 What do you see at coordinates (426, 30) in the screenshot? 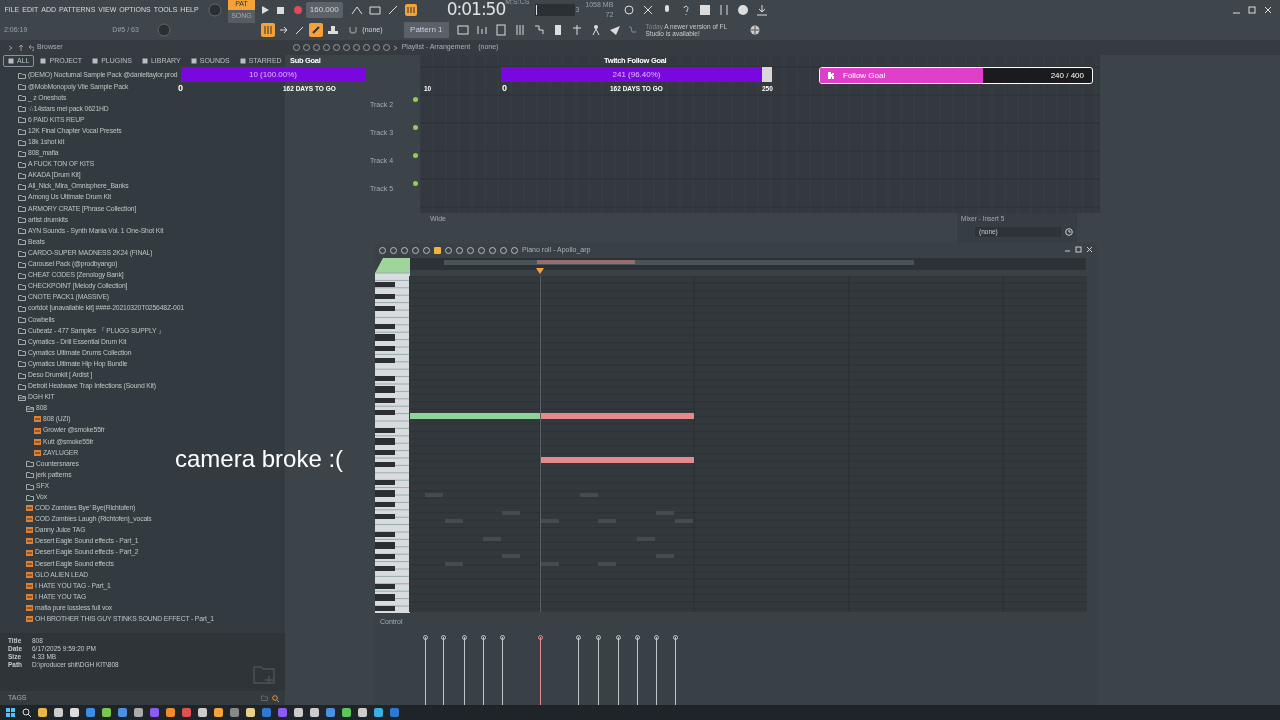
I see `pattern-selector: Pattern 1` at bounding box center [426, 30].